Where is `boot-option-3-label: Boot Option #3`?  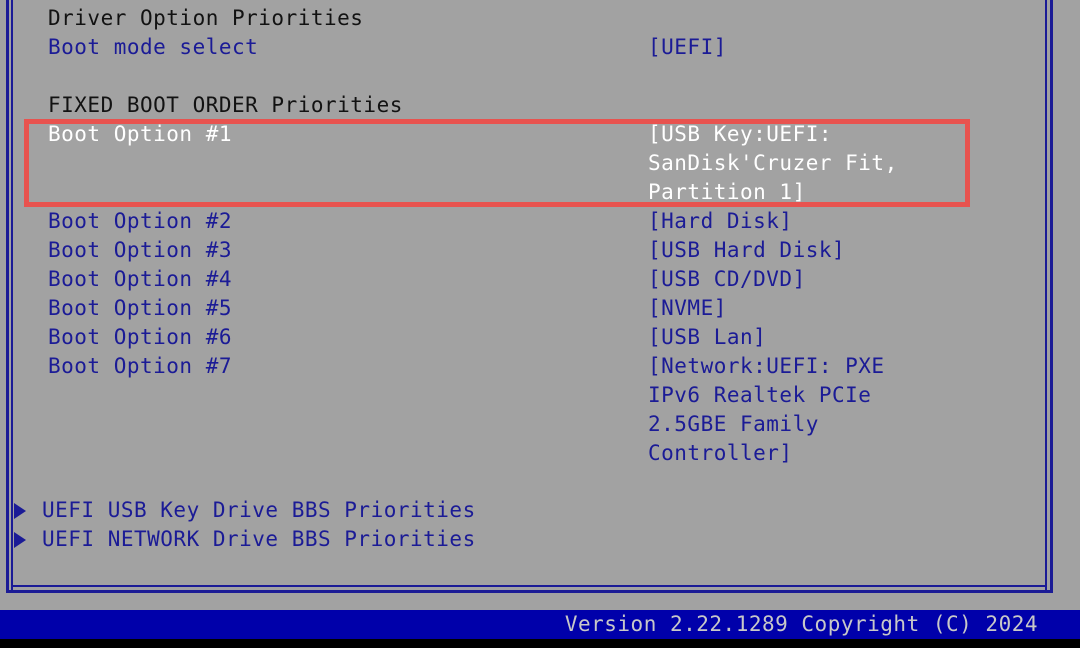 boot-option-3-label: Boot Option #3 is located at coordinates (140, 250).